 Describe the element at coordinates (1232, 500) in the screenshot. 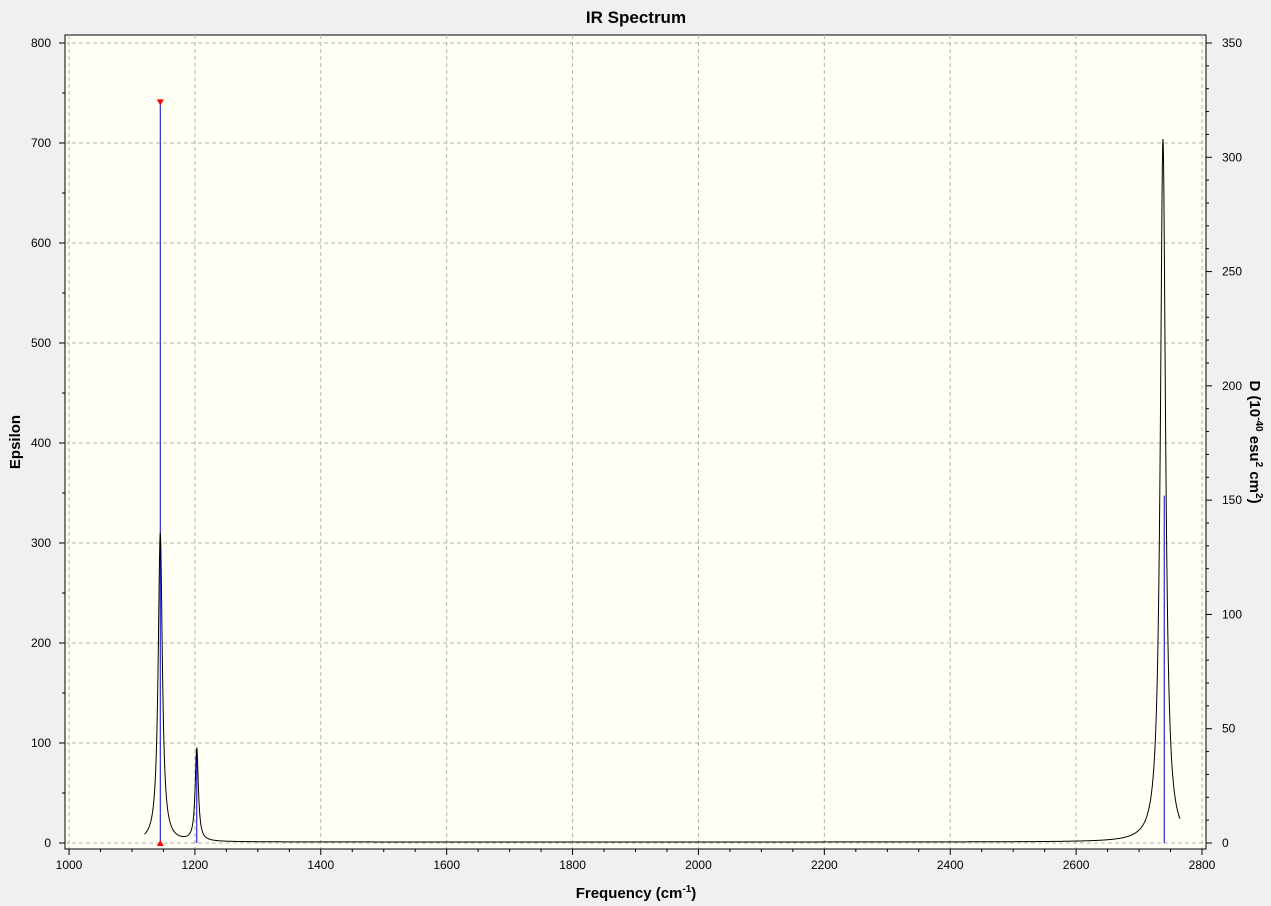

I see `y-right-tick-label: 150` at that location.